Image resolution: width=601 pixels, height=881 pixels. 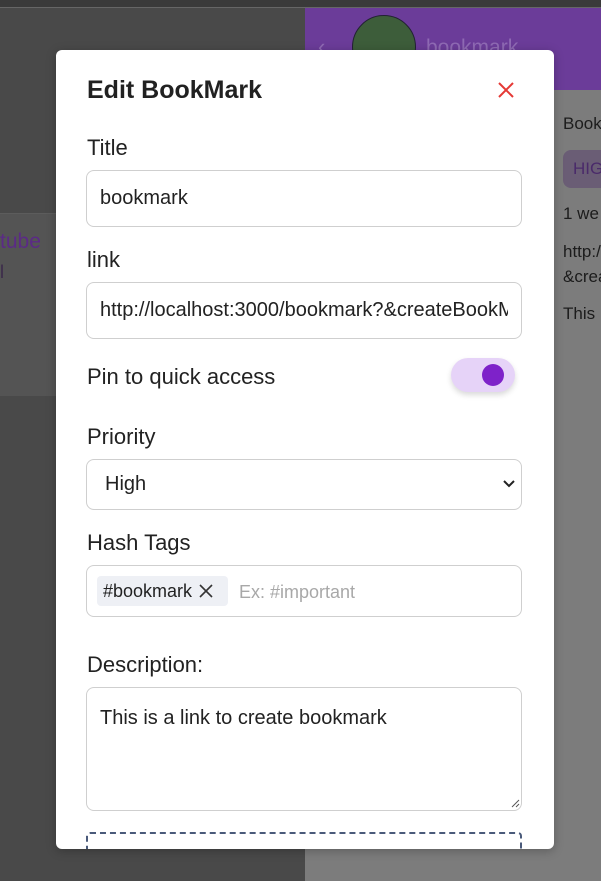 I want to click on priority-selected-value: High, so click(x=126, y=484).